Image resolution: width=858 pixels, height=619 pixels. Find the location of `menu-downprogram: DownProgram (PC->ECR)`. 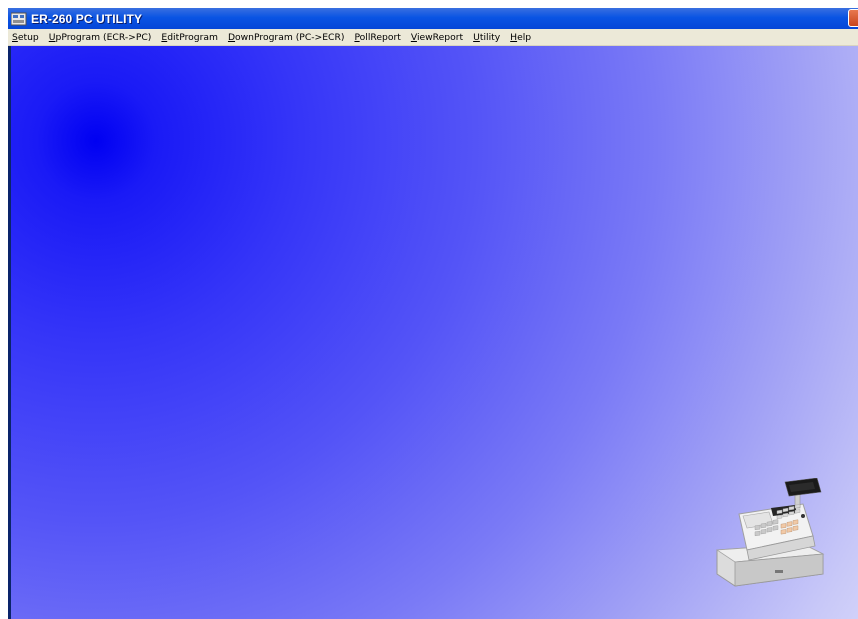

menu-downprogram: DownProgram (PC->ECR) is located at coordinates (286, 37).